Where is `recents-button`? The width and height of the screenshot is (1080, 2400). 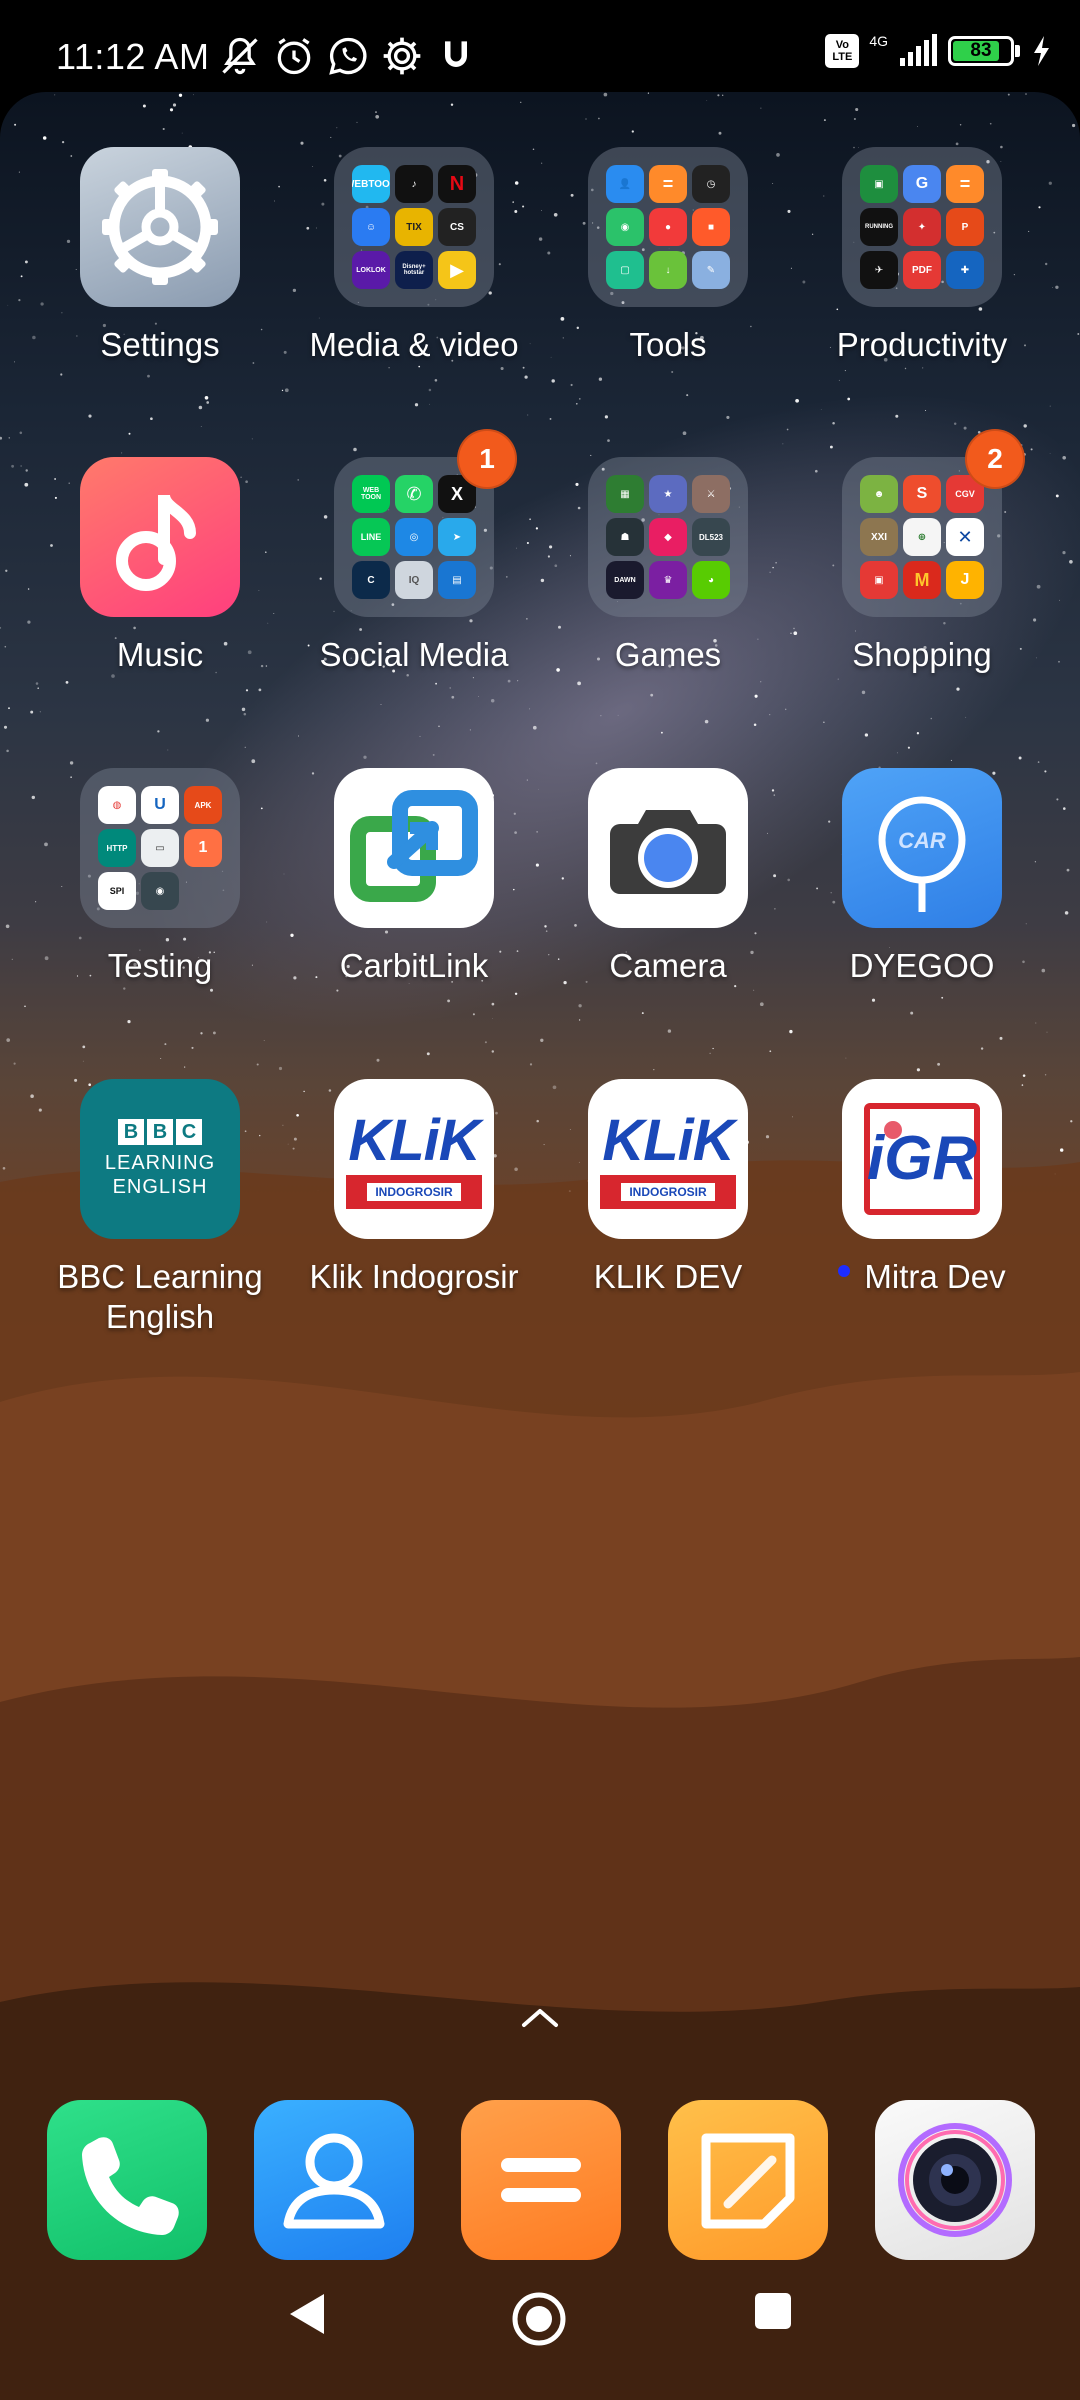
recents-button is located at coordinates (773, 2313).